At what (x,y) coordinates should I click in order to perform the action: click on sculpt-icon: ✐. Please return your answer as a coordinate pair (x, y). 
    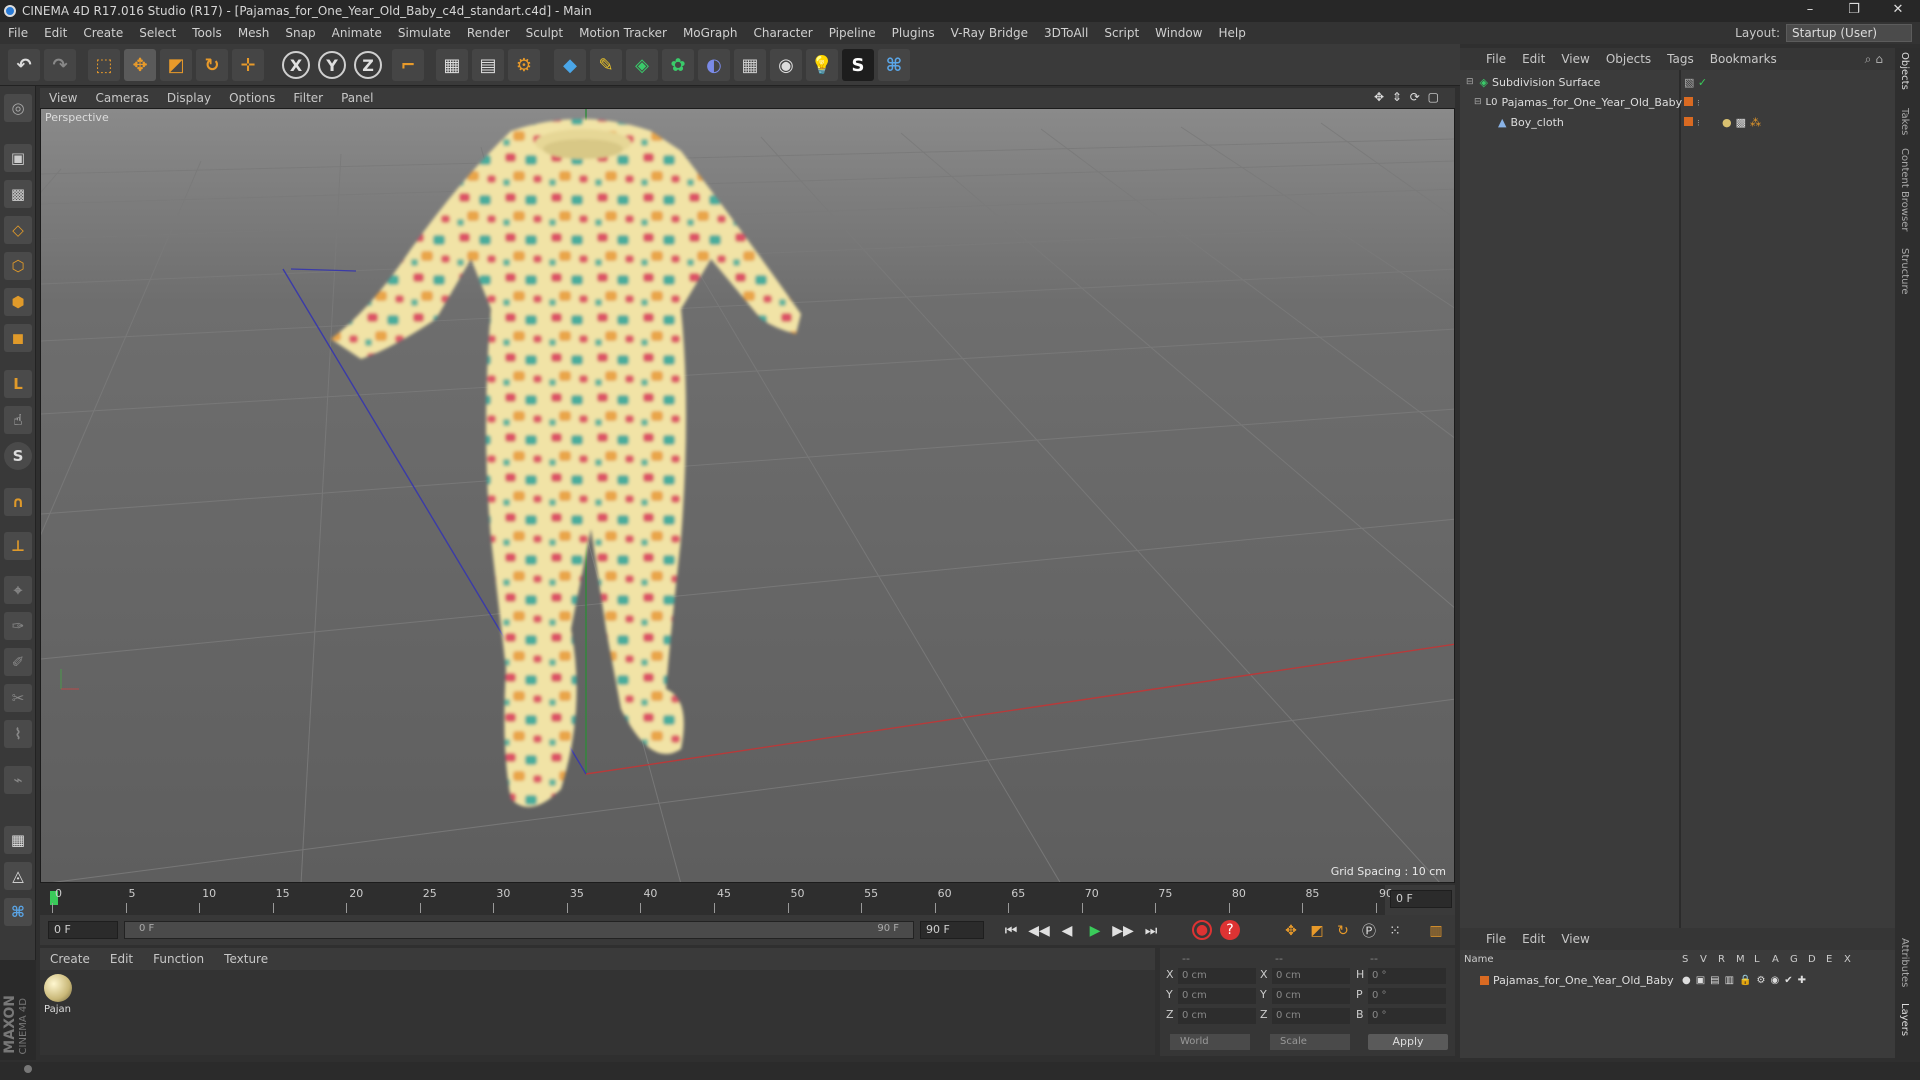
    Looking at the image, I should click on (18, 662).